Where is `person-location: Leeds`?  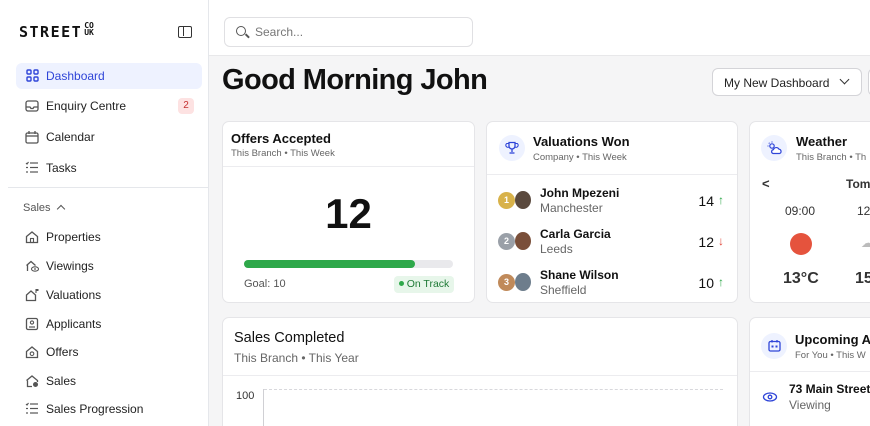 person-location: Leeds is located at coordinates (556, 249).